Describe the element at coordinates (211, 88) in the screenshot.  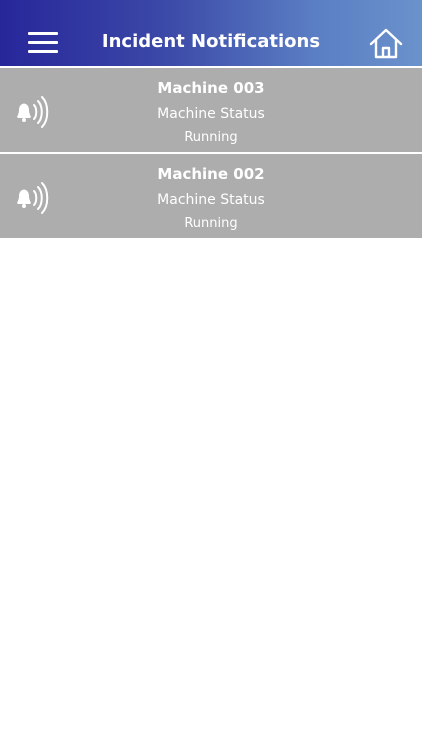
I see `machine-name: Machine 003` at that location.